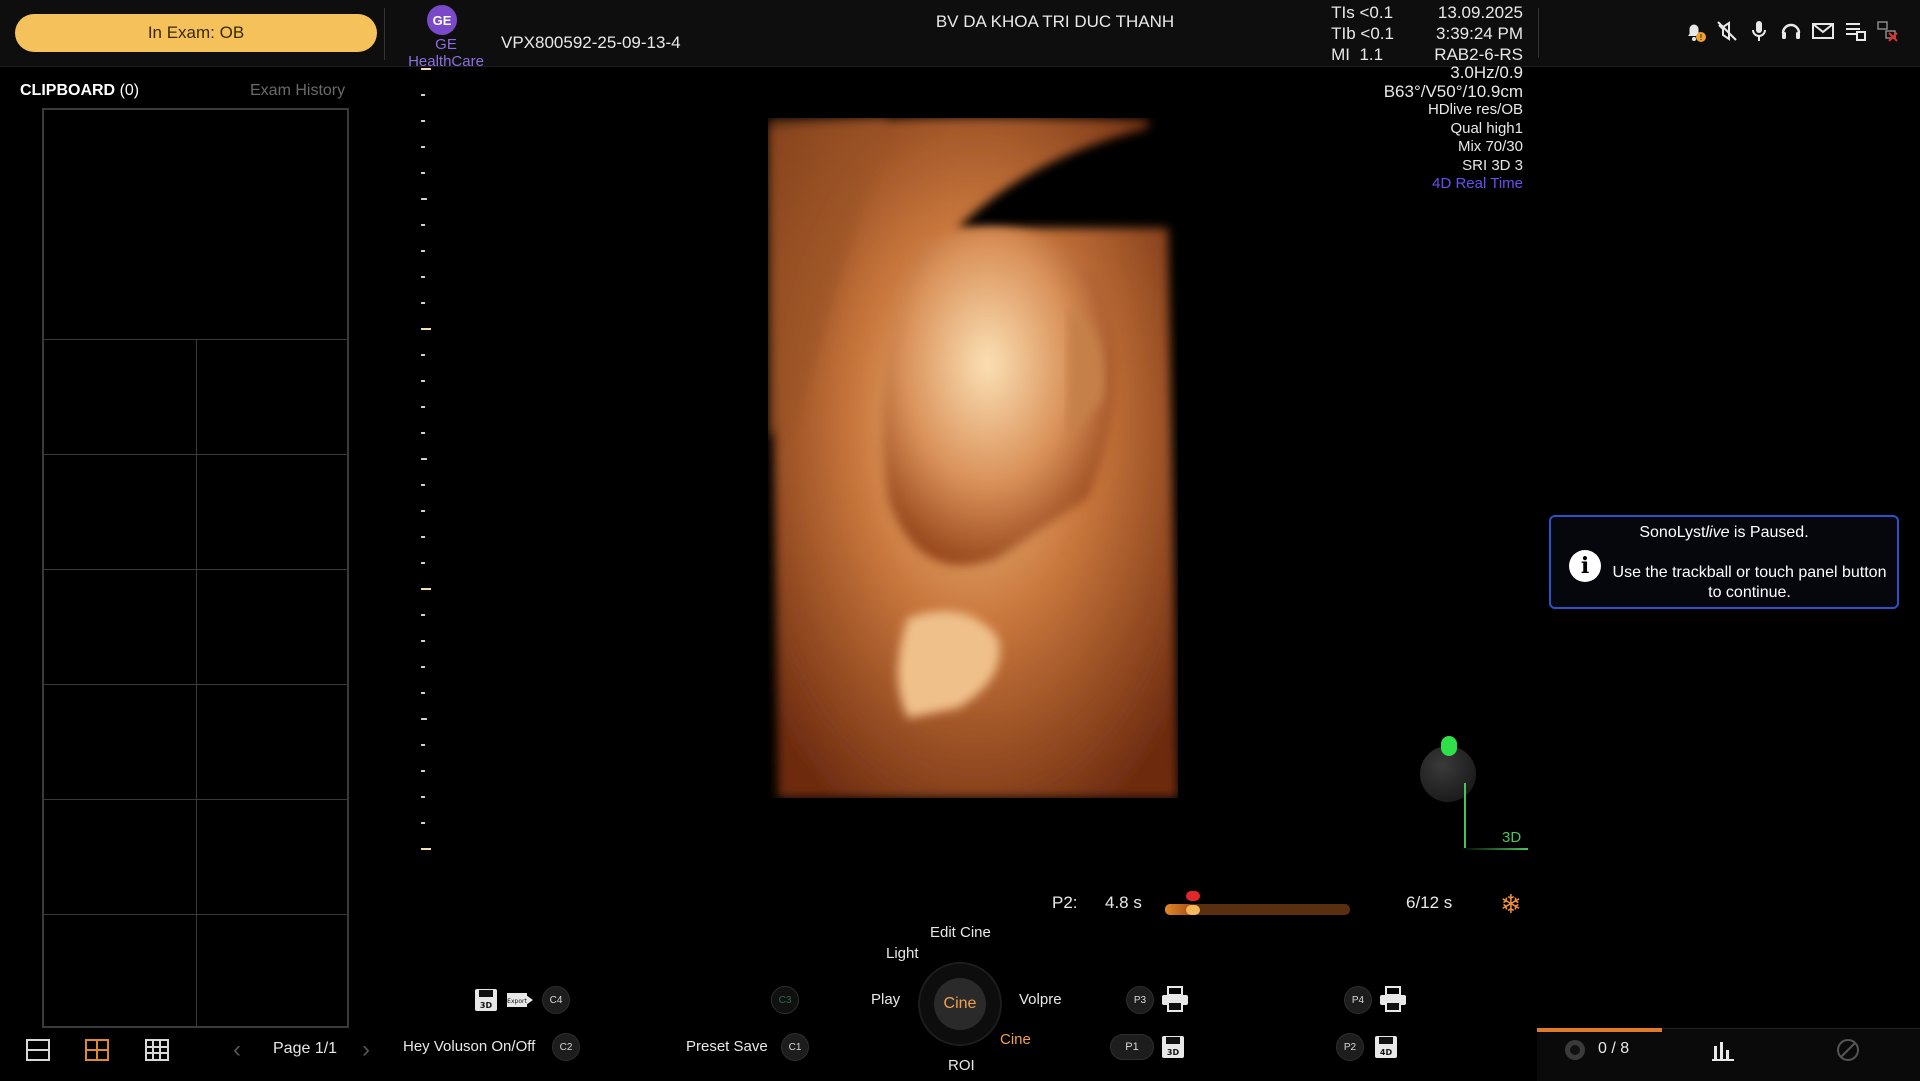  Describe the element at coordinates (196, 33) in the screenshot. I see `exam-status-button: In Exam: OB` at that location.